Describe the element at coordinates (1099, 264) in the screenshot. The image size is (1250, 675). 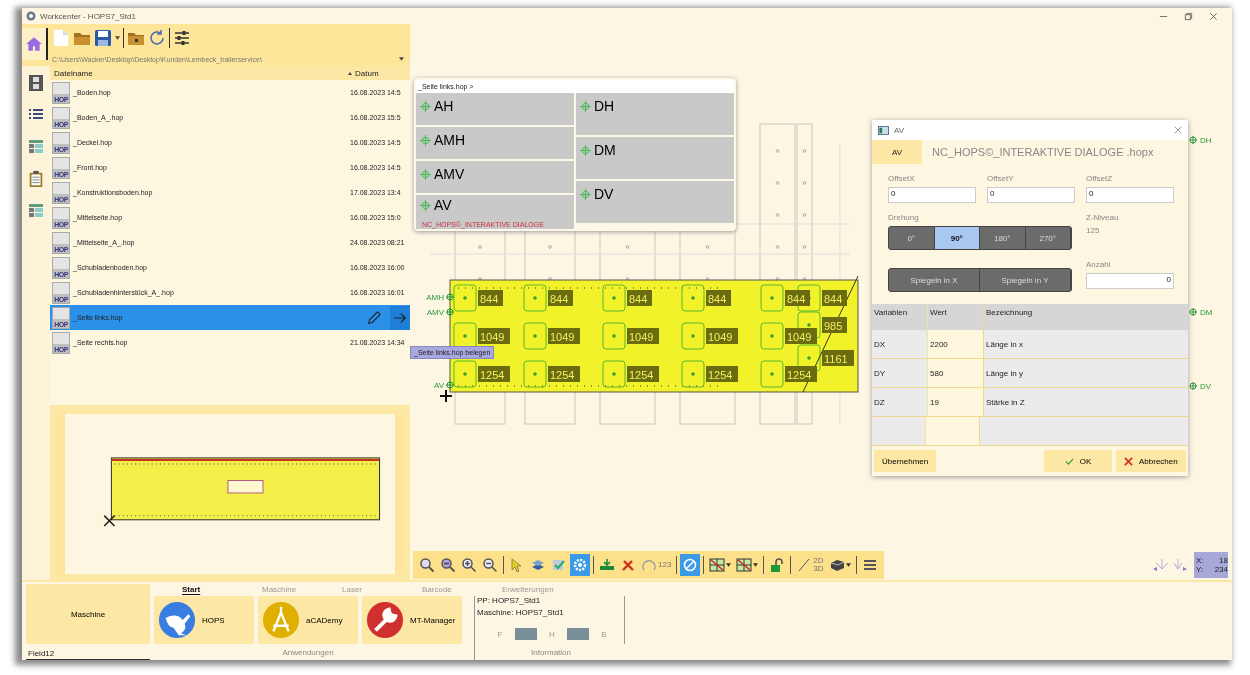
I see `field-label: Anzahl` at that location.